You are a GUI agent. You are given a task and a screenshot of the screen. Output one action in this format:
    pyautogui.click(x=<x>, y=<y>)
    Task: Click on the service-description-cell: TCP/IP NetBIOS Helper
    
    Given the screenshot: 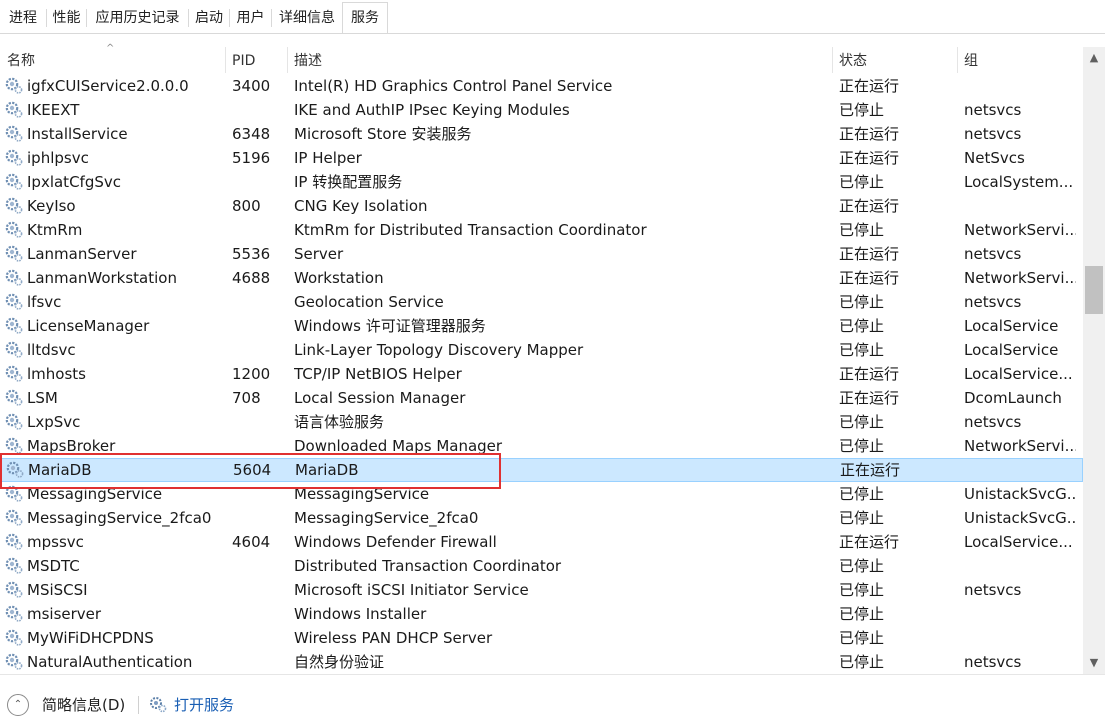 What is the action you would take?
    pyautogui.click(x=378, y=374)
    